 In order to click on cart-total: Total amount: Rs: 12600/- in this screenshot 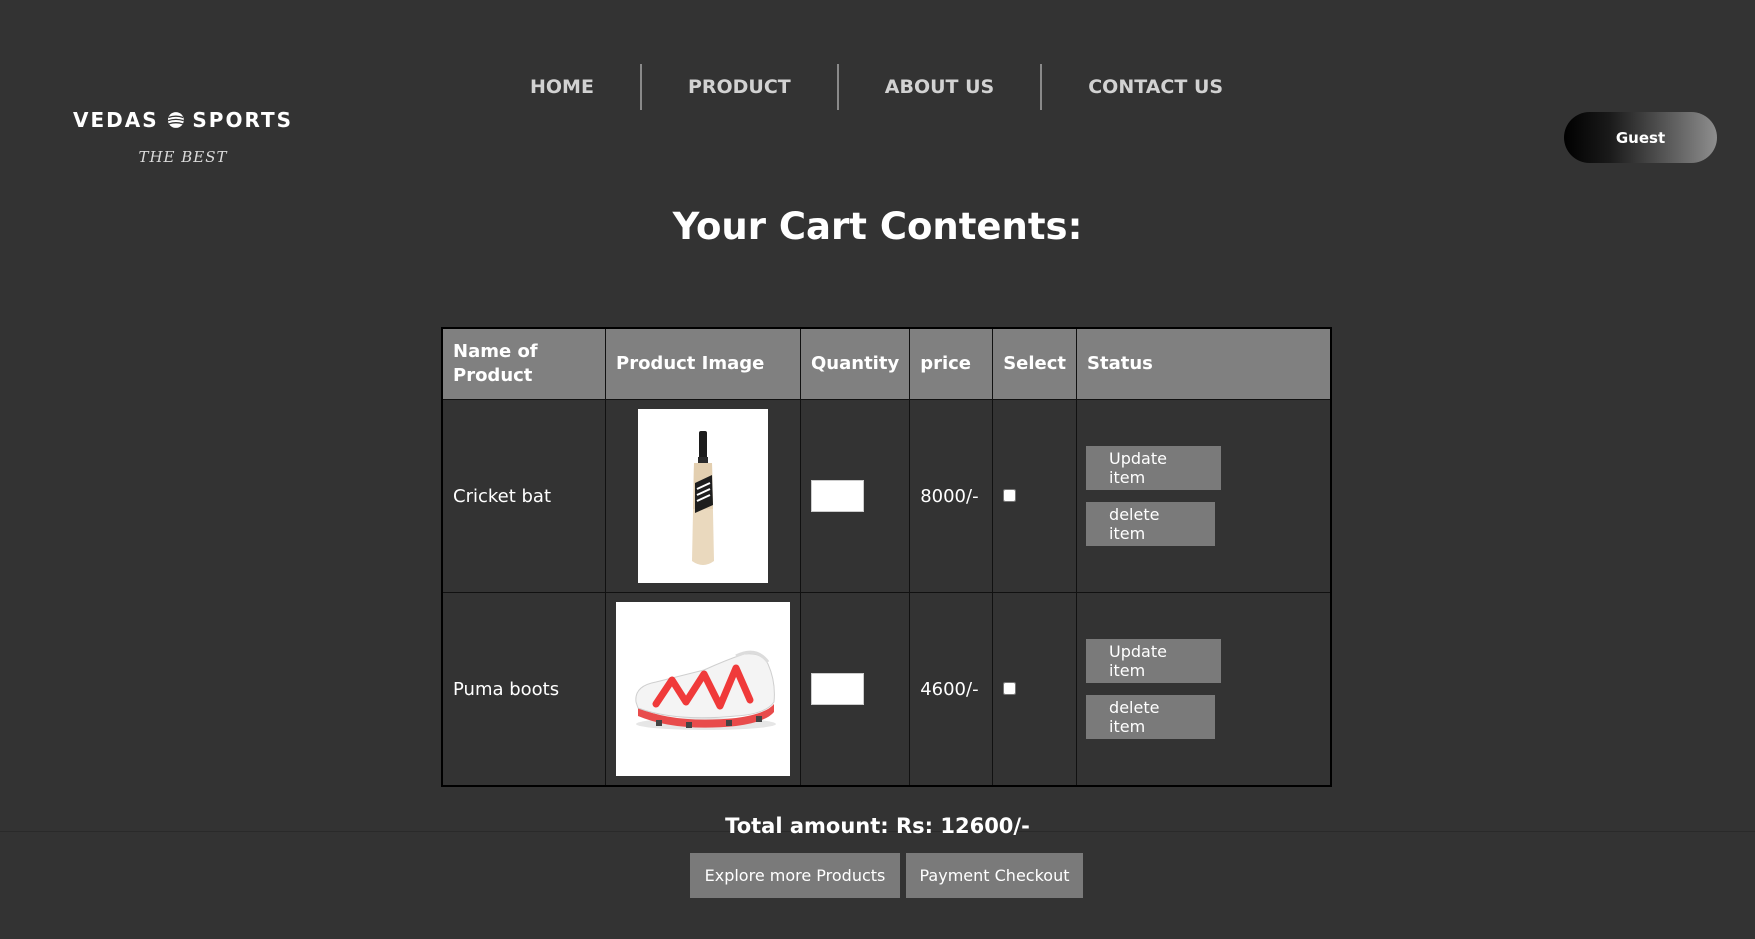, I will do `click(877, 826)`.